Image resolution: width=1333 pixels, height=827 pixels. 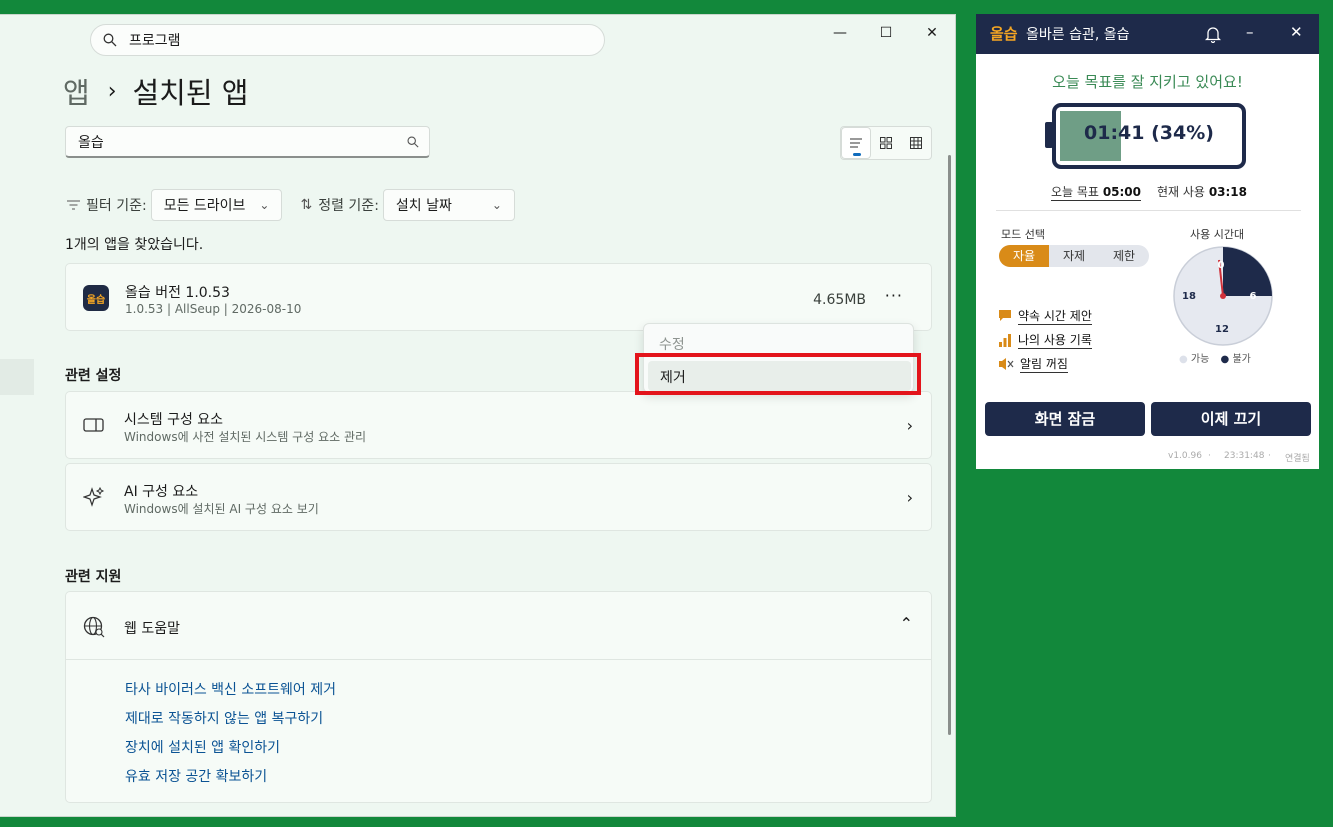 What do you see at coordinates (1044, 365) in the screenshot?
I see `menu-label: 알림 꺼짐` at bounding box center [1044, 365].